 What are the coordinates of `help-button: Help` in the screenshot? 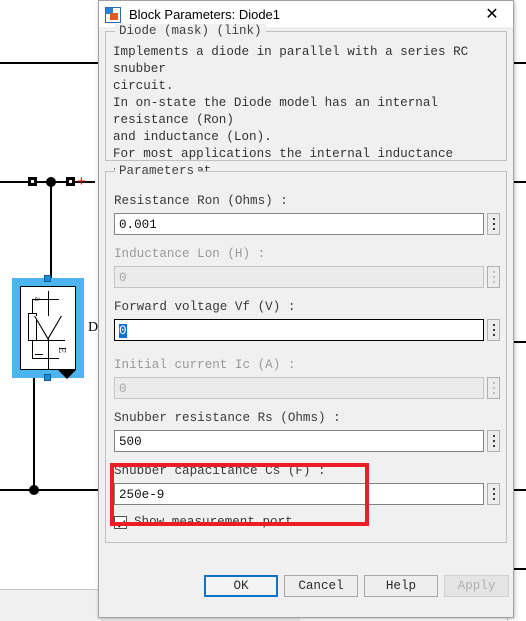 It's located at (401, 586).